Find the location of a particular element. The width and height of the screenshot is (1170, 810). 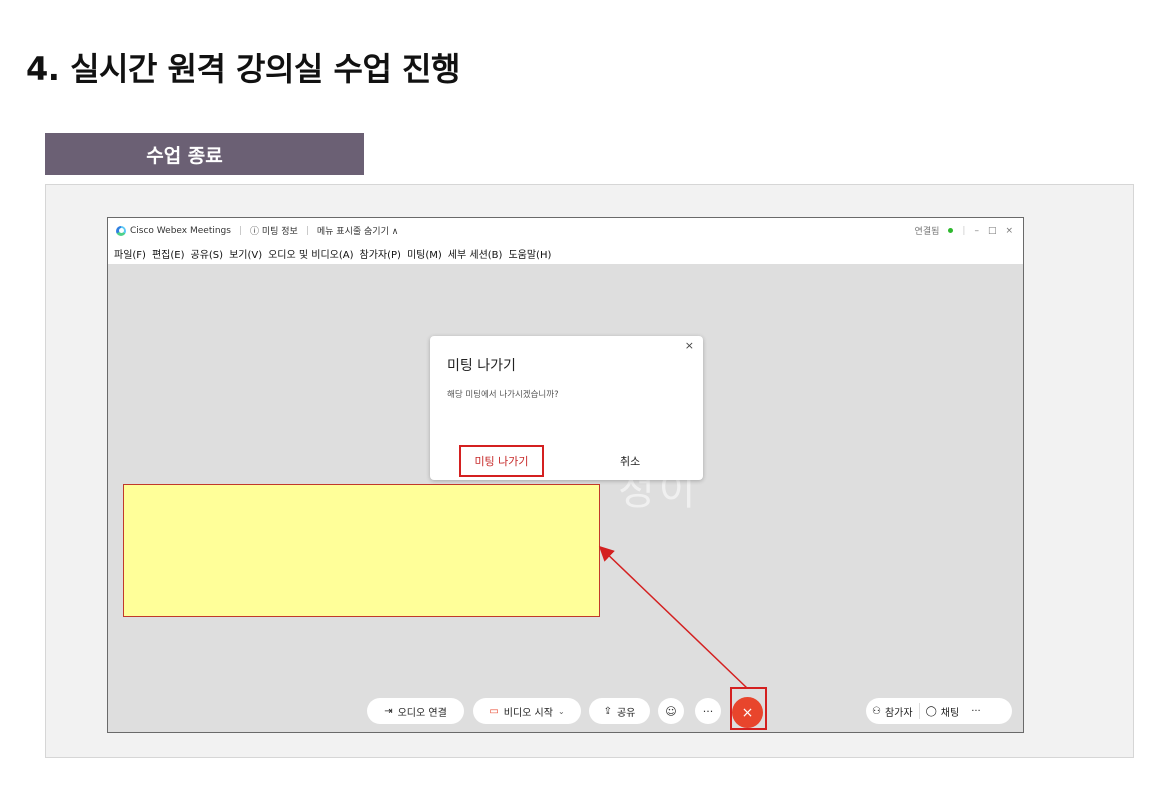

annotation-arrow is located at coordinates (673, 617).